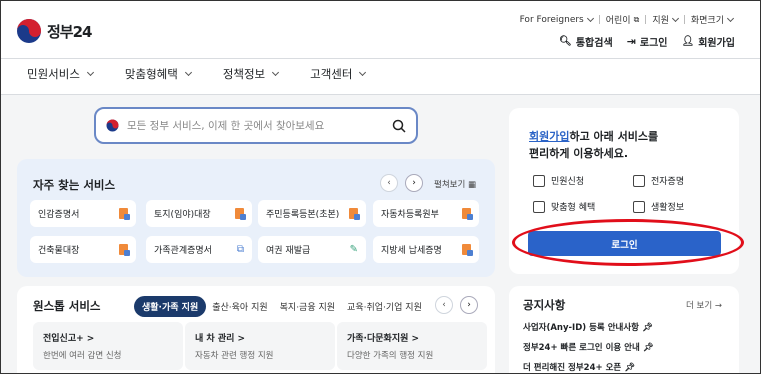  What do you see at coordinates (688, 41) in the screenshot?
I see `user-plus-icon: 👤︎` at bounding box center [688, 41].